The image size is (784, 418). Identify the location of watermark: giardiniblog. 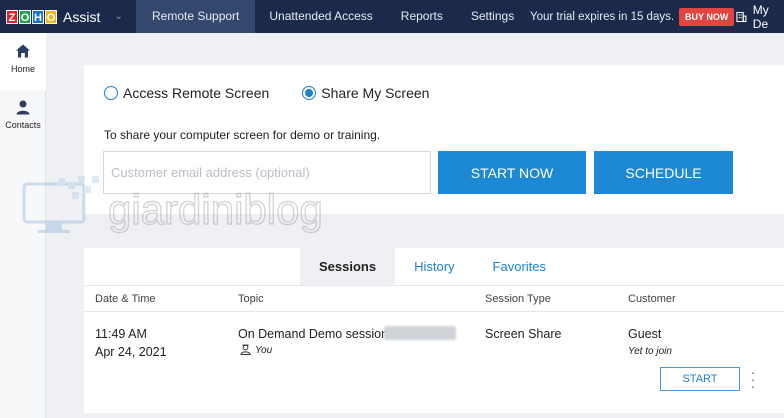
(173, 205).